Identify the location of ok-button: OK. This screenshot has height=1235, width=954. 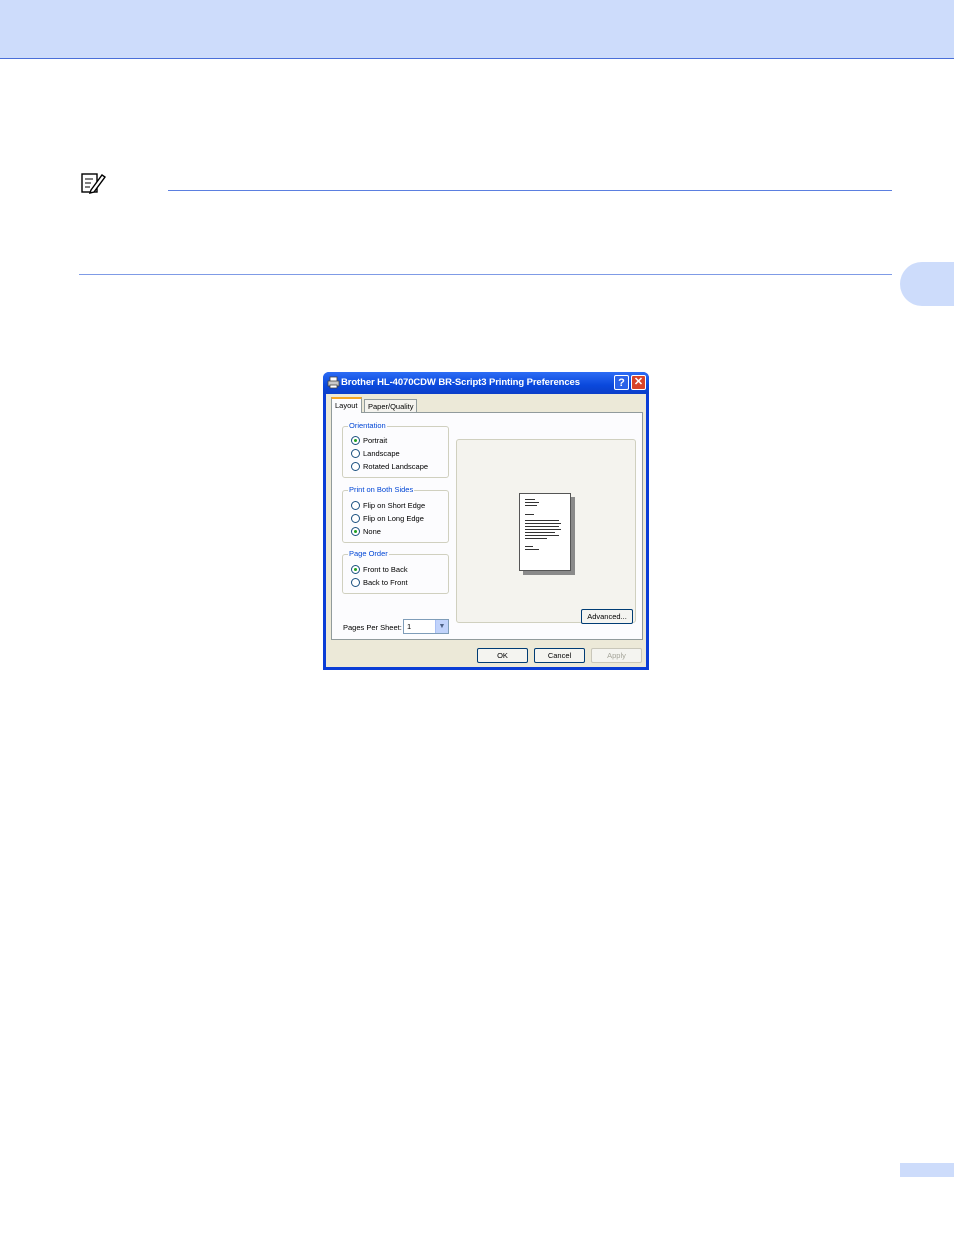
(502, 655).